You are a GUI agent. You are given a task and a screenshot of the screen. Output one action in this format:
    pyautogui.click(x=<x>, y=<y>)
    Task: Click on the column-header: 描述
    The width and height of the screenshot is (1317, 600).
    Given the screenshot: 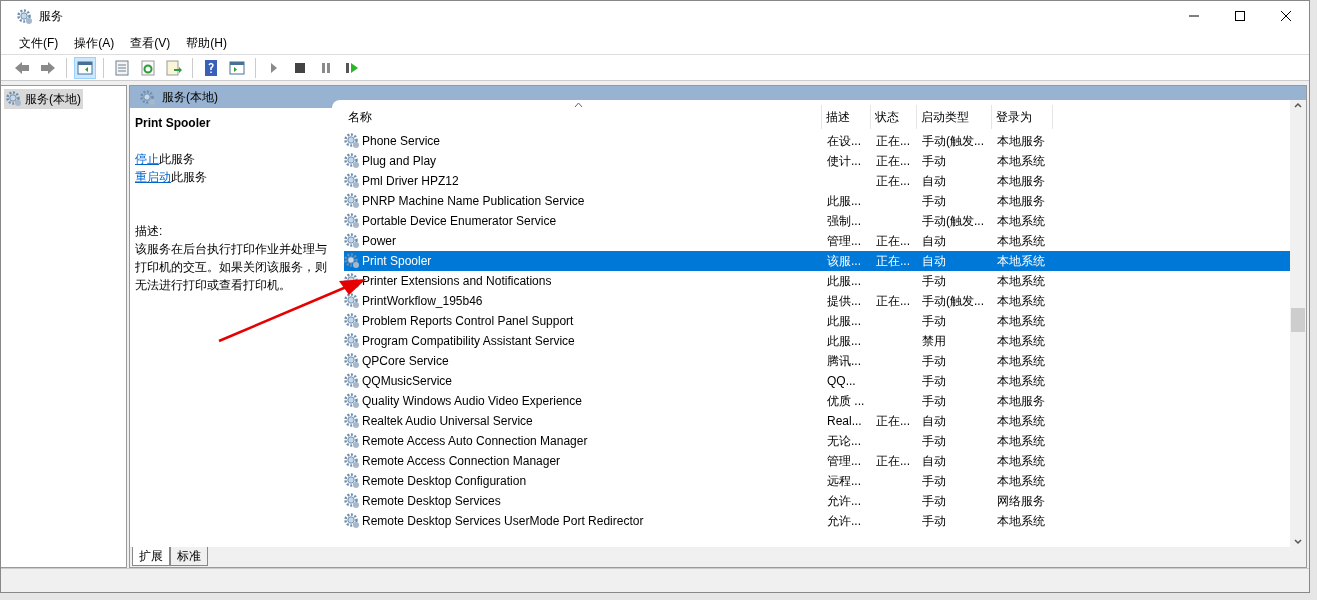 What is the action you would take?
    pyautogui.click(x=846, y=117)
    